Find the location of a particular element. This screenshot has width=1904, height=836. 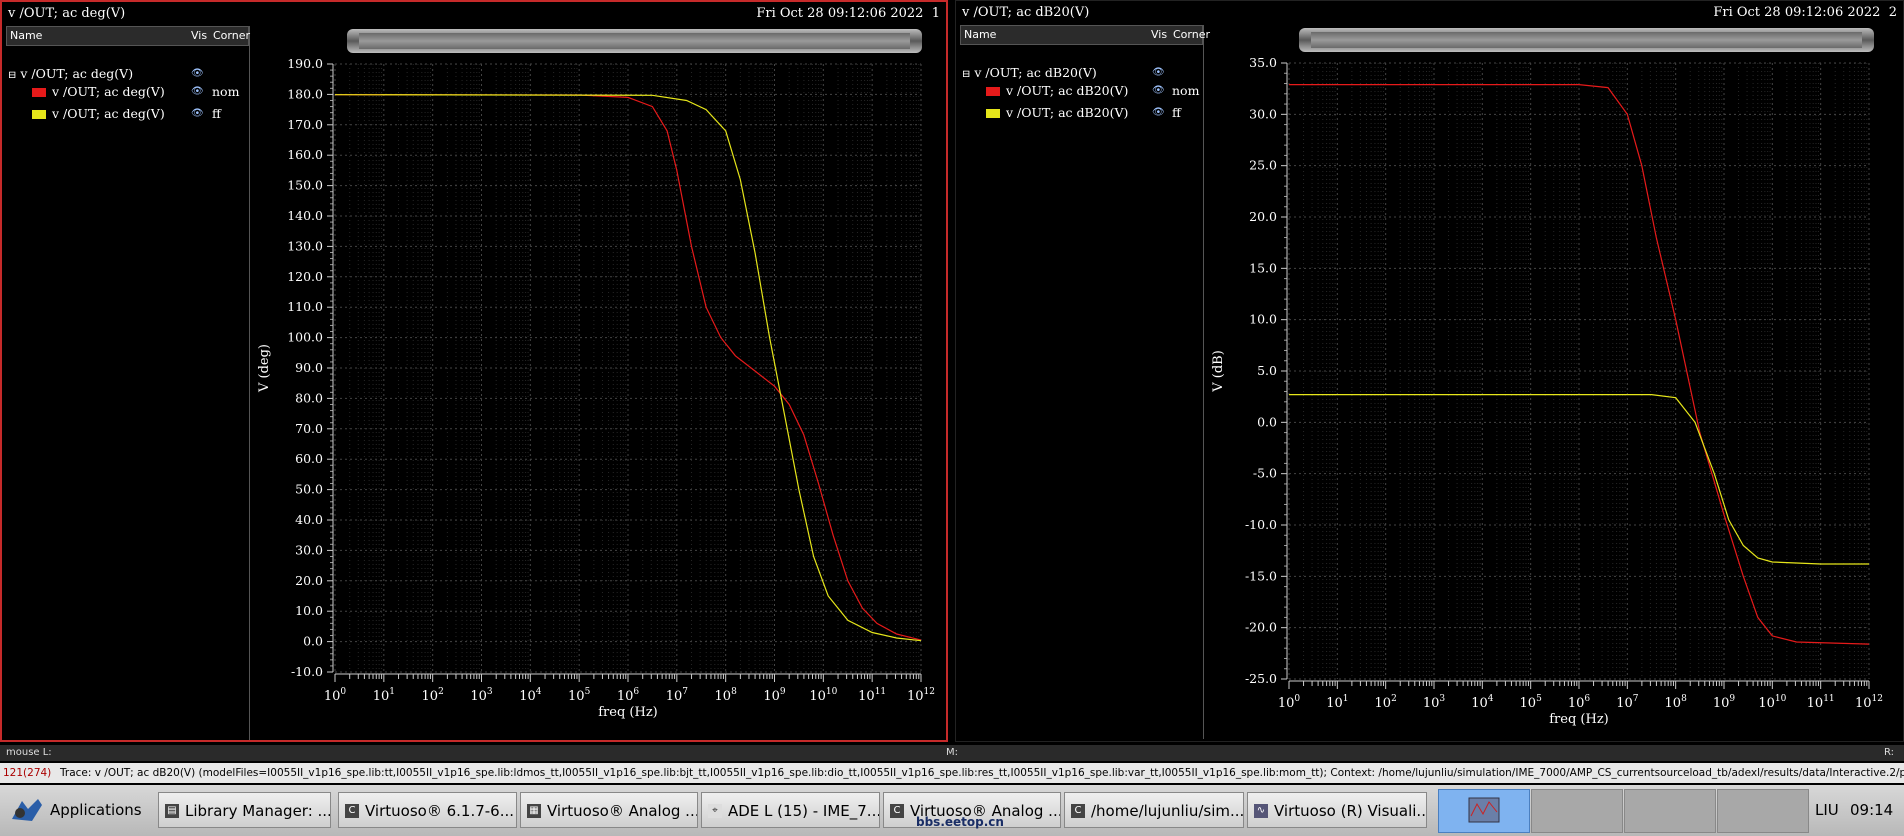

y-tick-label: 5.0 is located at coordinates (1267, 370).